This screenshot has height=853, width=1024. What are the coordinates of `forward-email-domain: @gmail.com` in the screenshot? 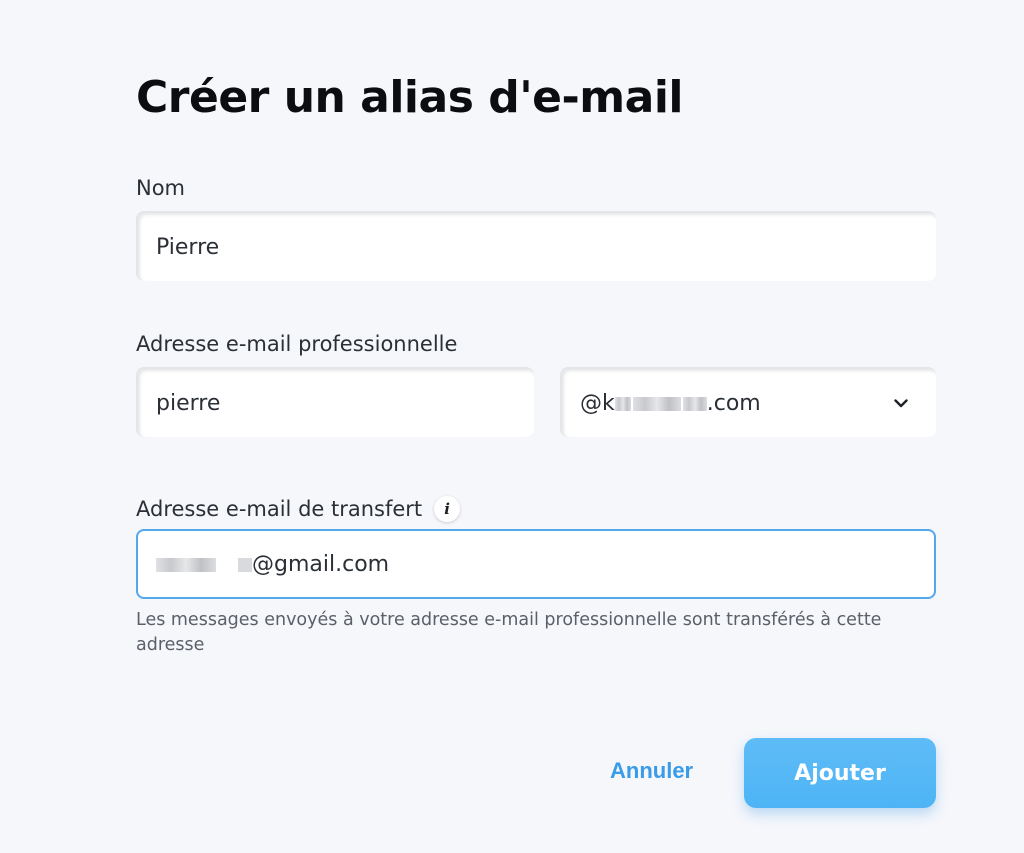 It's located at (321, 564).